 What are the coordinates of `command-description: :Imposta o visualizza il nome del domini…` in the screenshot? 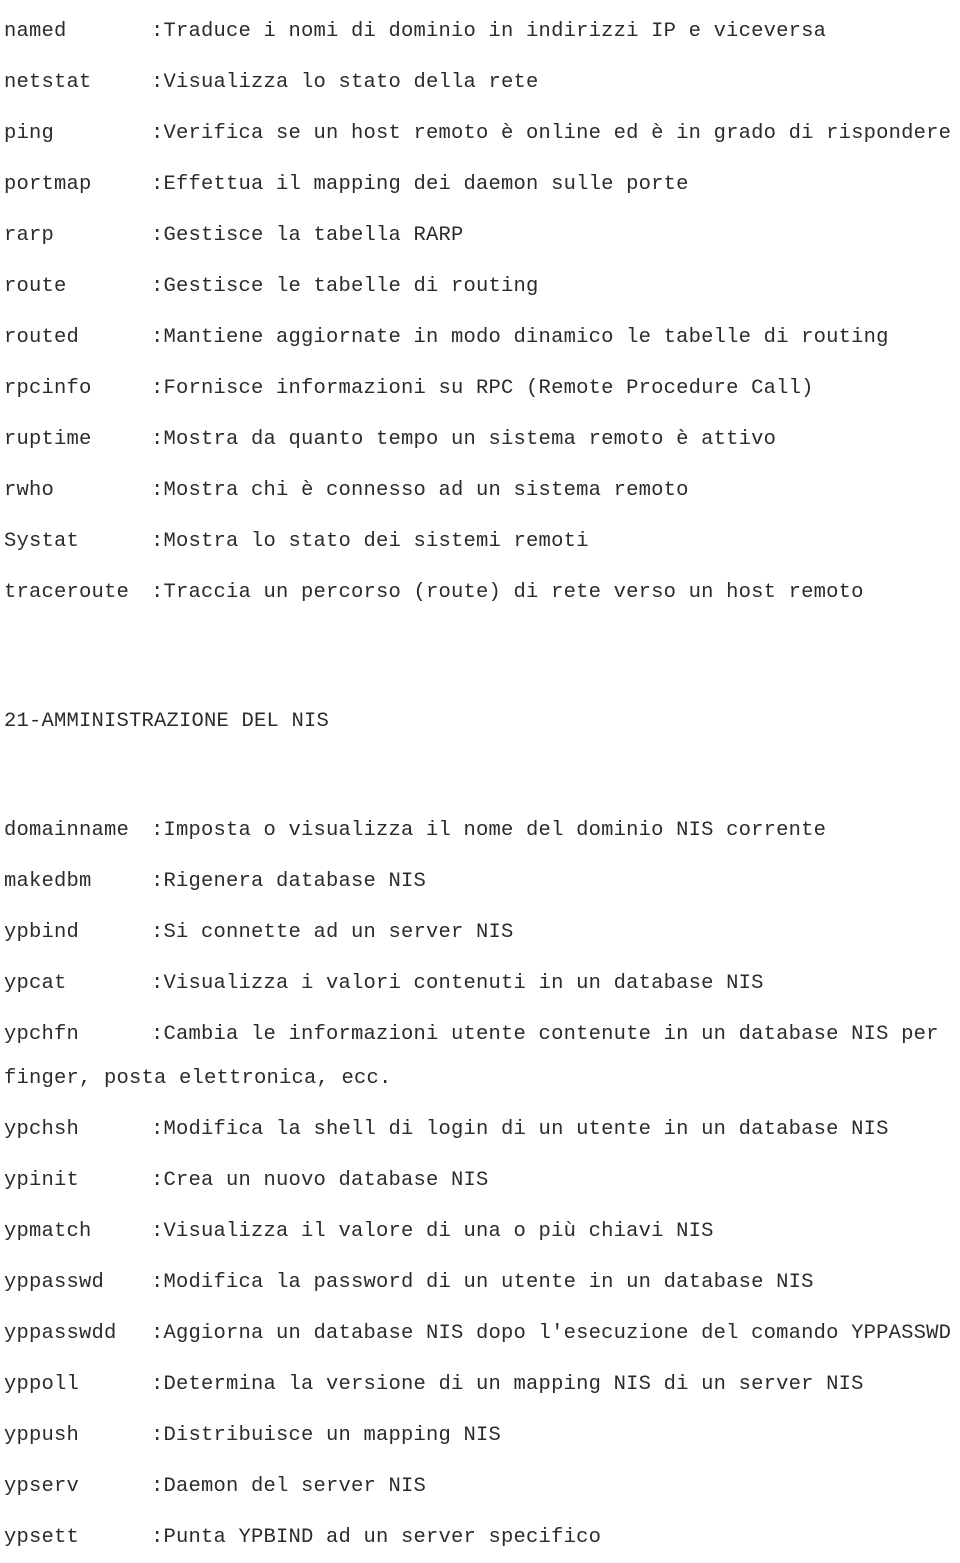 It's located at (489, 830).